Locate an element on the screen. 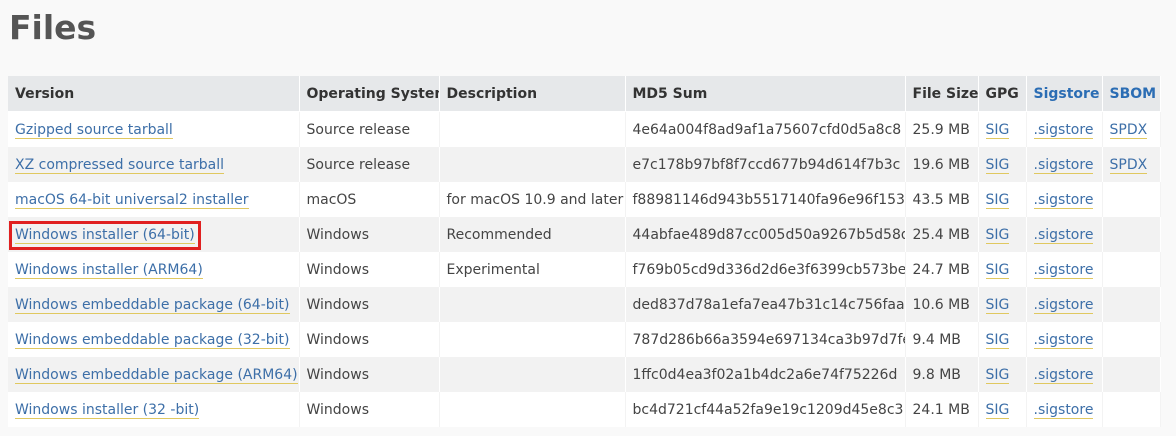 Image resolution: width=1176 pixels, height=436 pixels. cell-size: 24.7 MB is located at coordinates (942, 269).